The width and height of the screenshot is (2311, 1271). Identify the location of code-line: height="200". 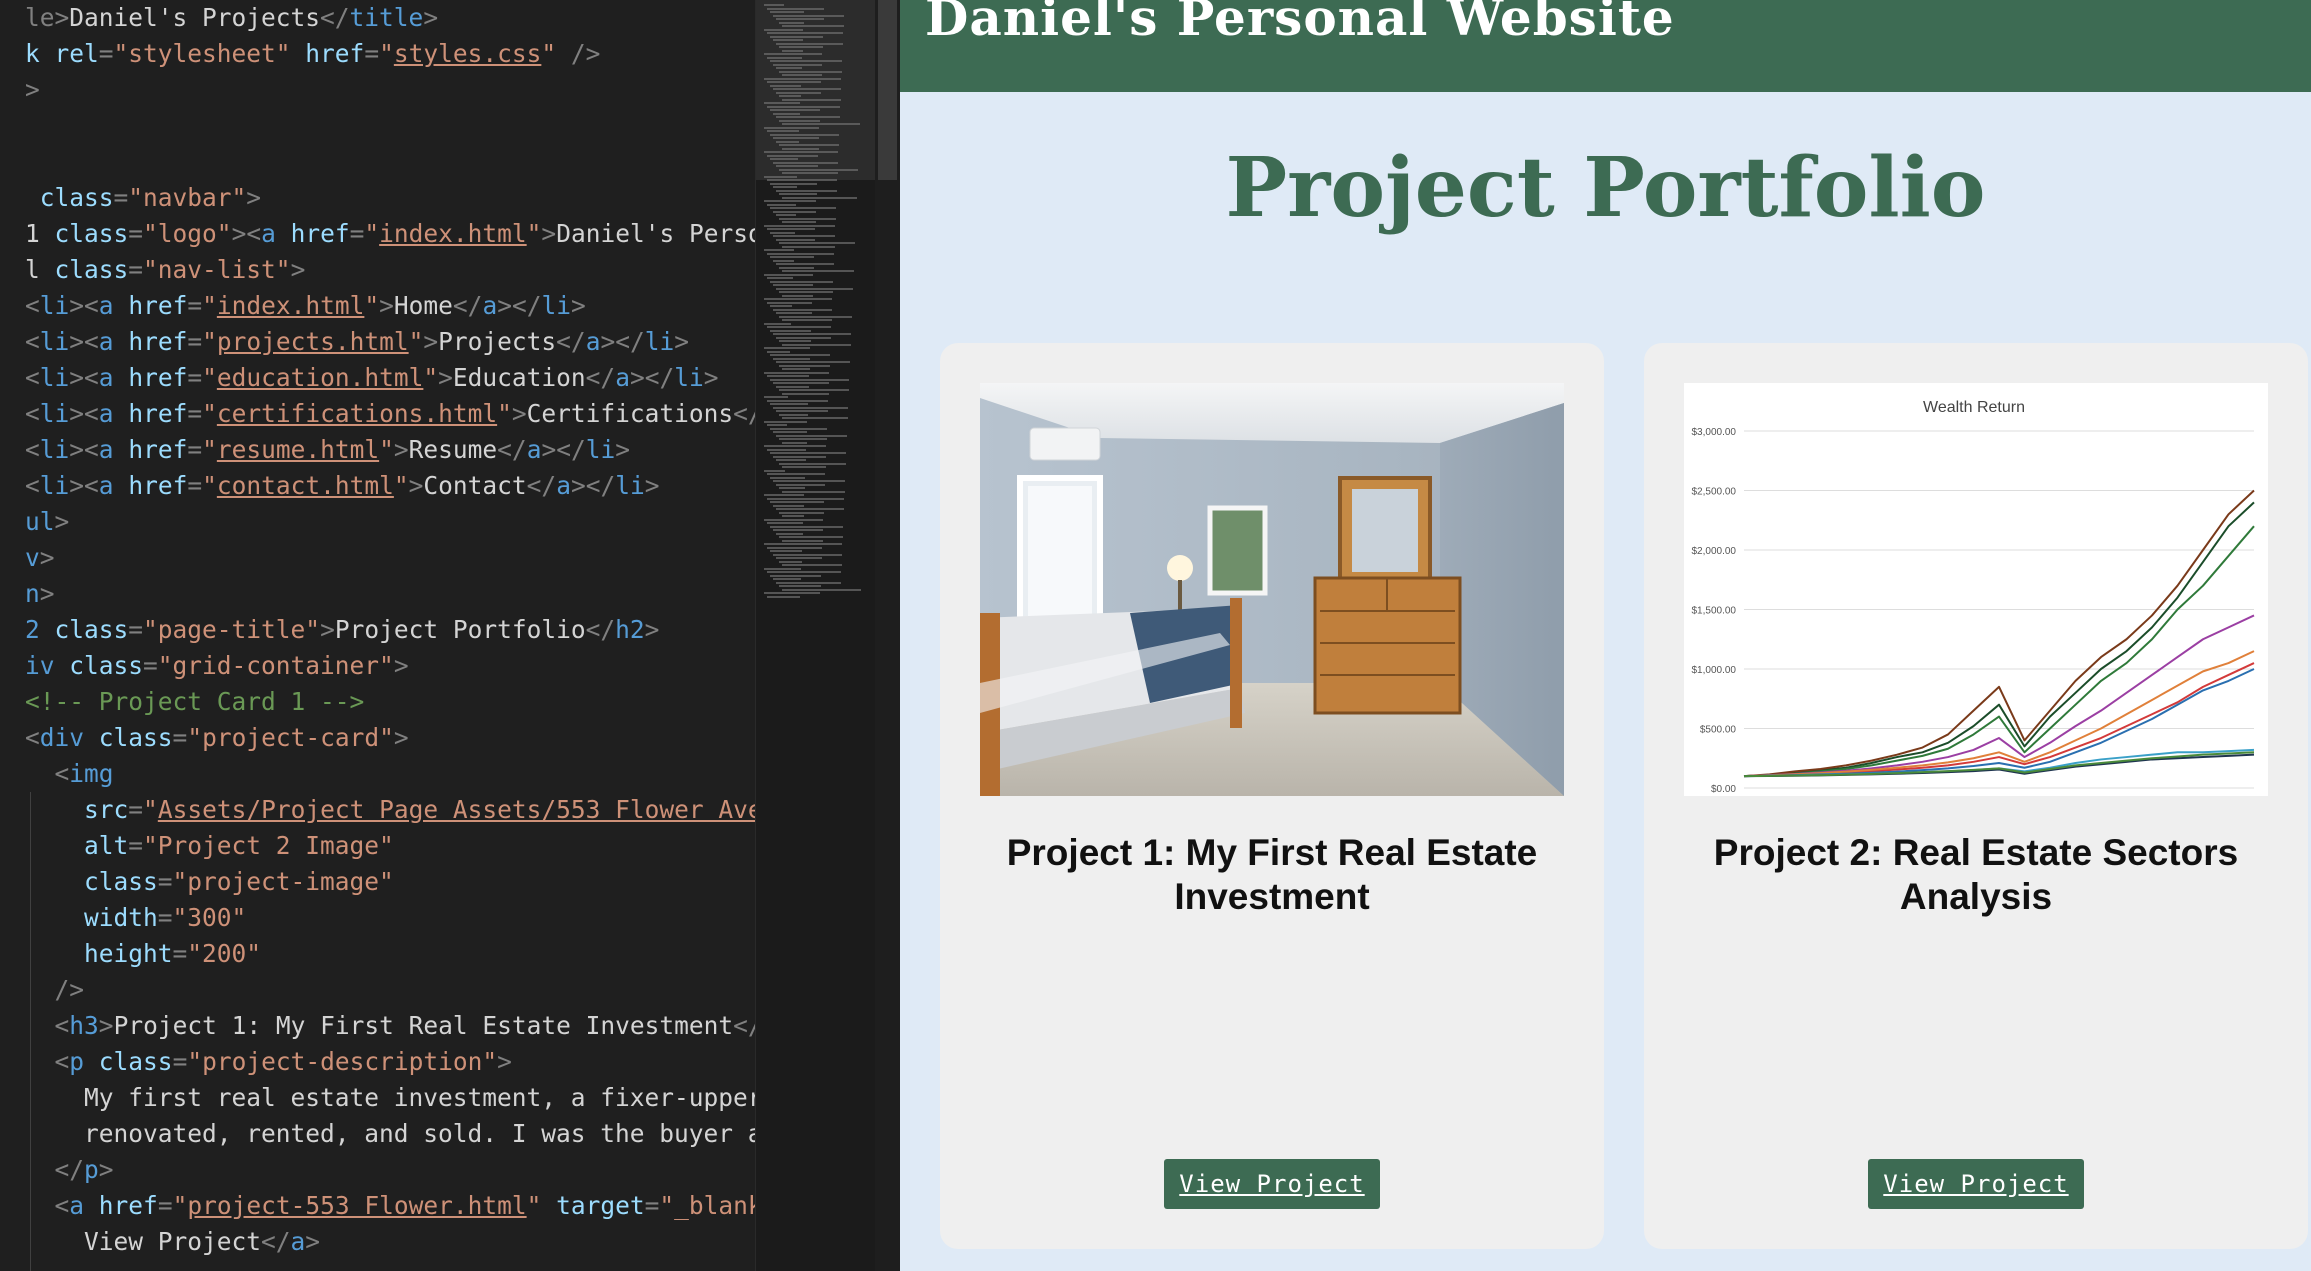
(390, 954).